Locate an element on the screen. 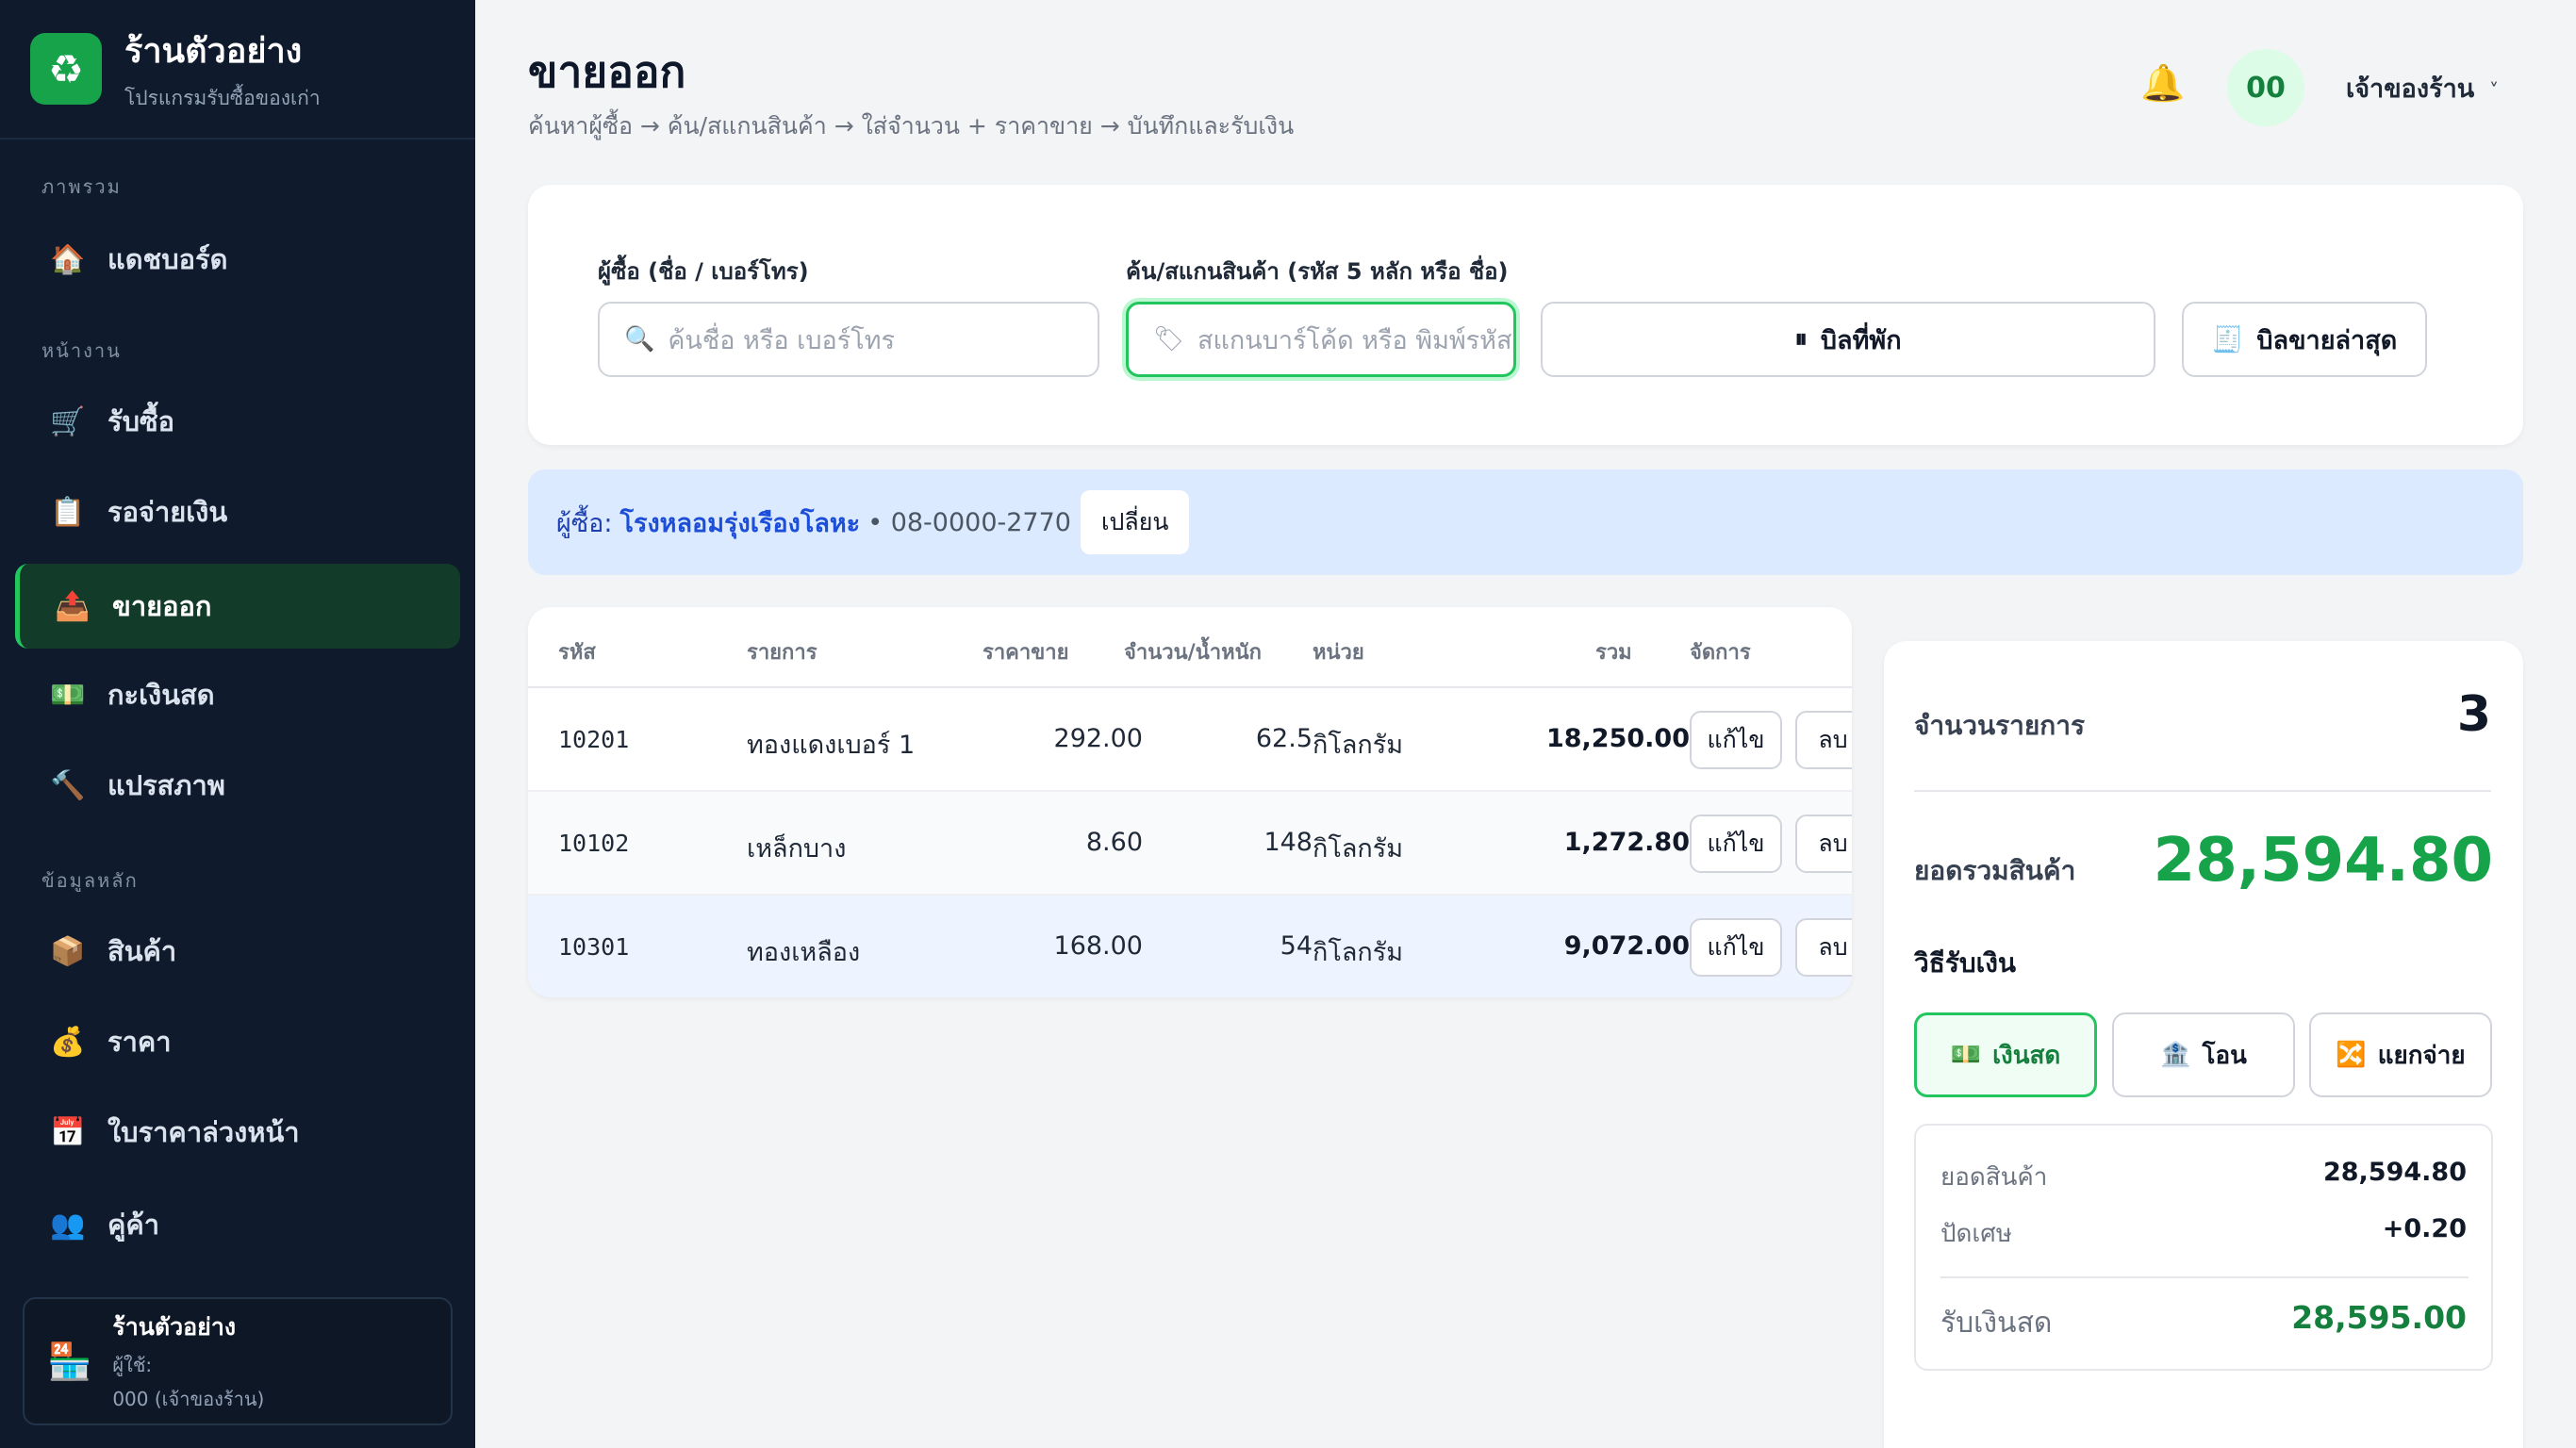  sidebar-item-advance-quotes: 📅 ใบราคาล่วงหน้า is located at coordinates (237, 1132).